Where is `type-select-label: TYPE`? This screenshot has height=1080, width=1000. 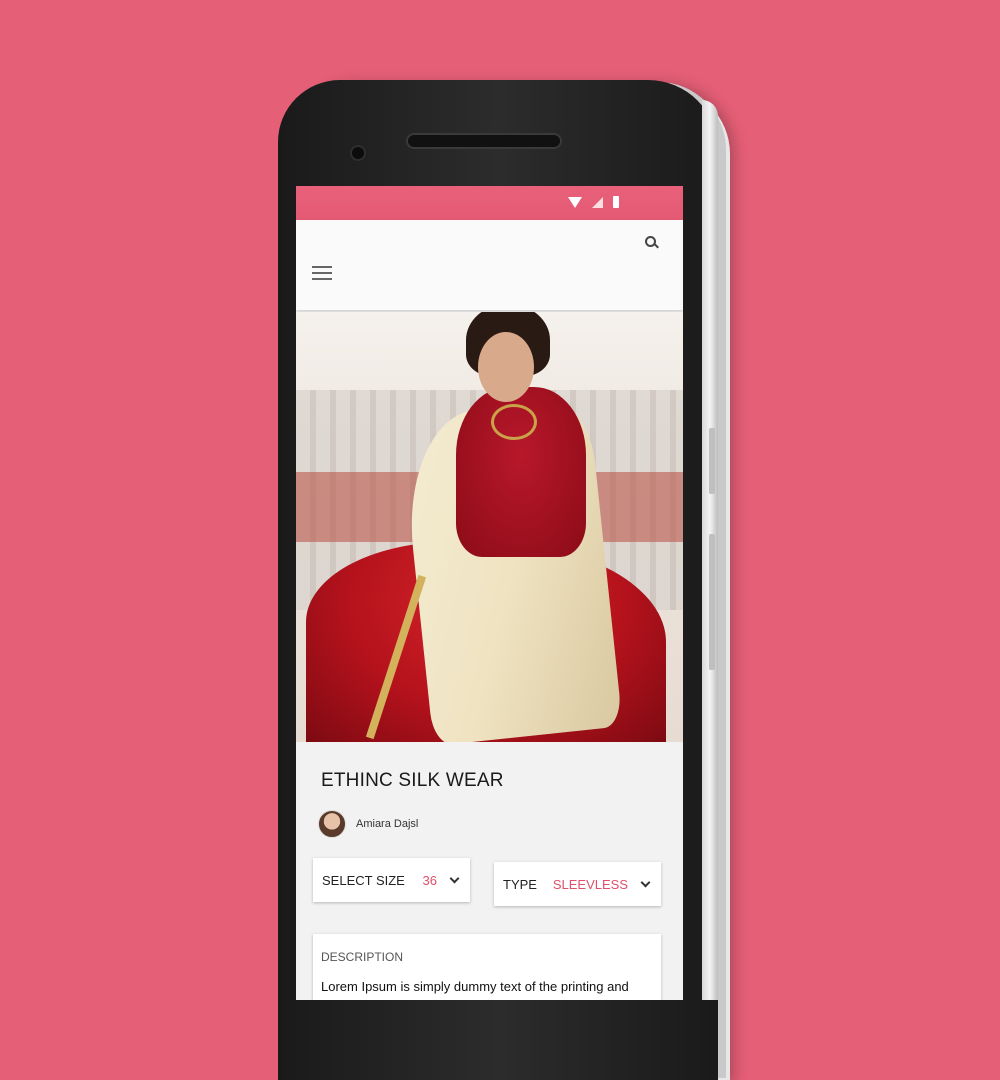 type-select-label: TYPE is located at coordinates (520, 884).